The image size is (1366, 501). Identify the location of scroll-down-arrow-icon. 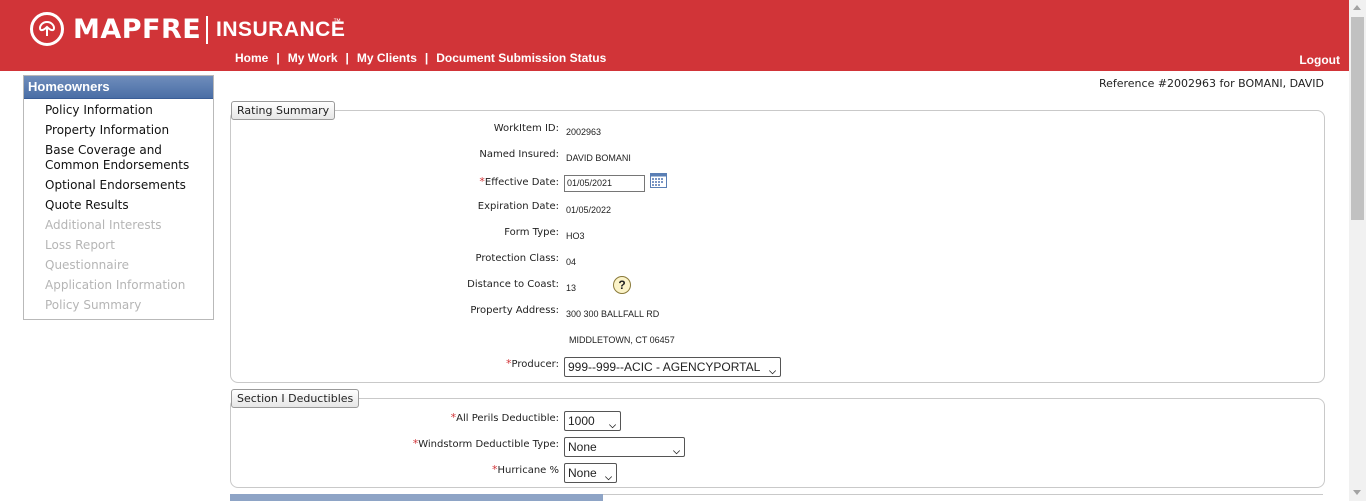
(1357, 492).